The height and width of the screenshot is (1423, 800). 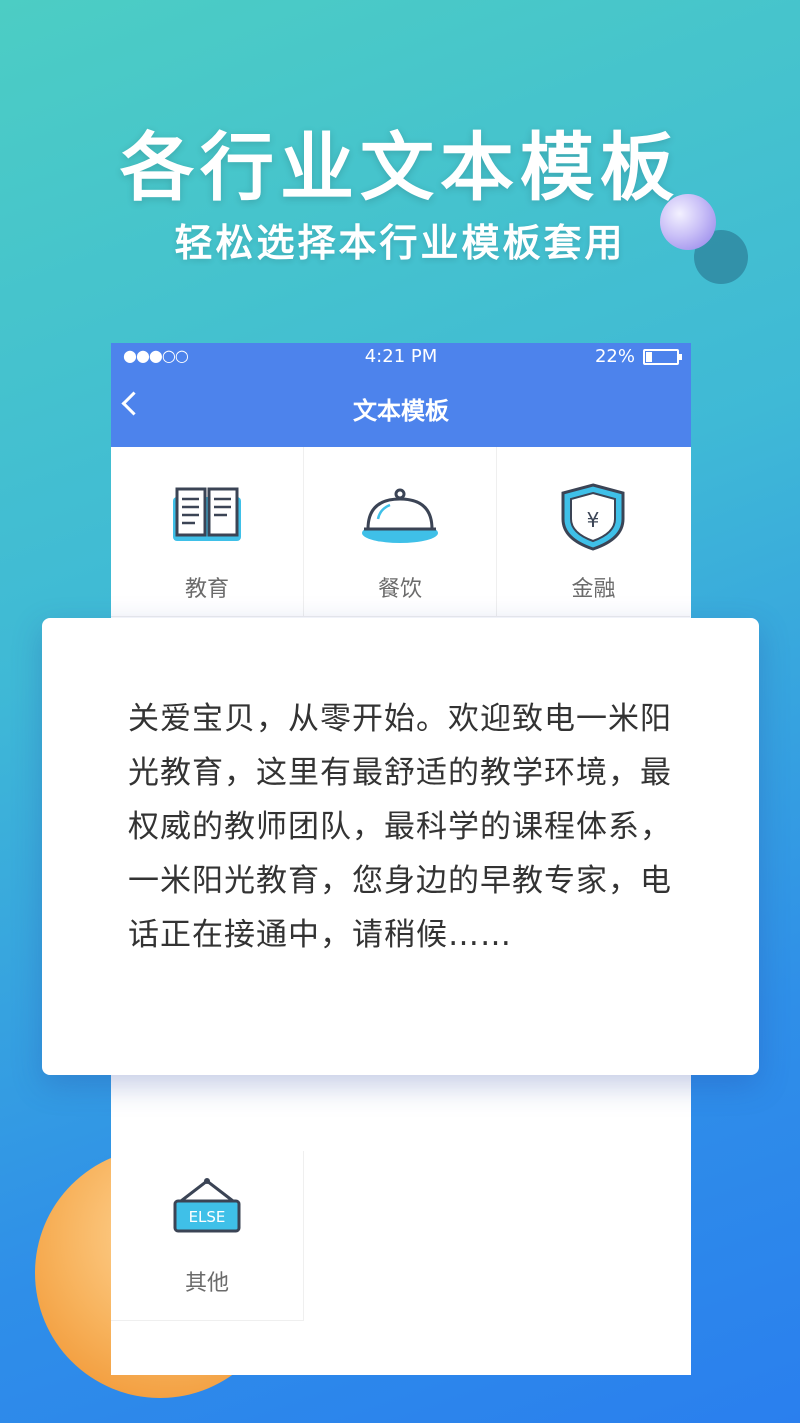 I want to click on nav-title: 文本模板, so click(x=401, y=411).